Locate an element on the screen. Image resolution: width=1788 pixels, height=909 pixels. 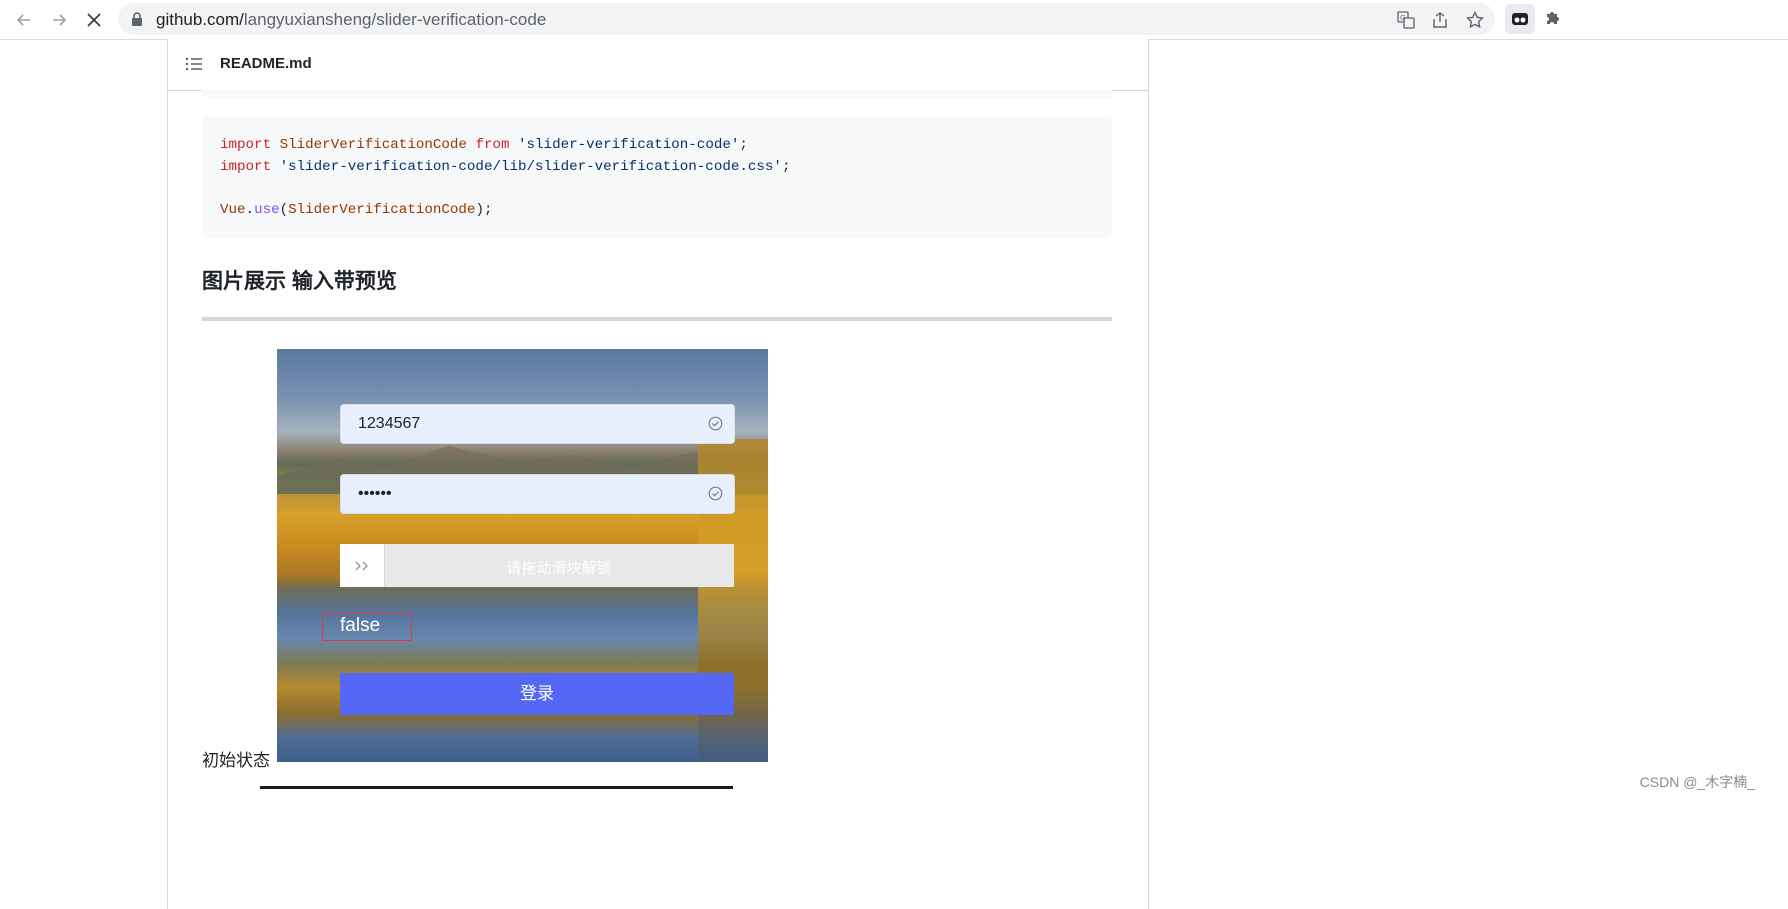
demo-screenshot-image: 1234567 •••••• 请拖动滑块解锁 false 登录 is located at coordinates (522, 555).